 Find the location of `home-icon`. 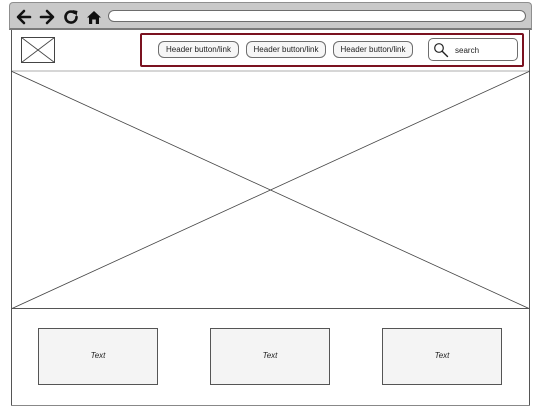

home-icon is located at coordinates (94, 17).